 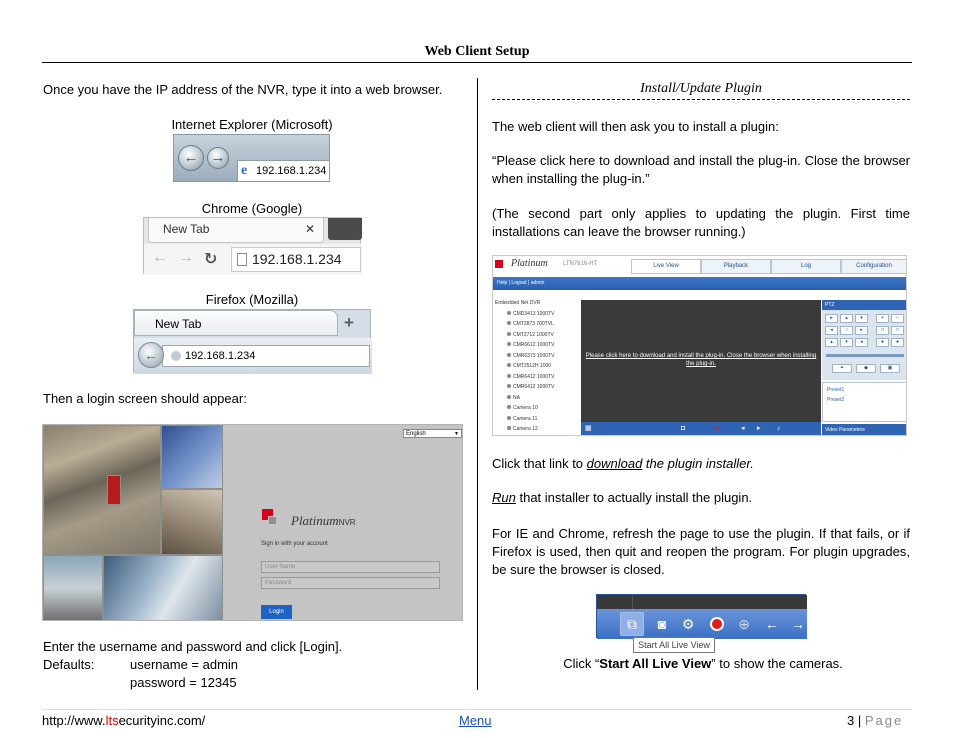 What do you see at coordinates (866, 368) in the screenshot?
I see `wiper-icon: ◆` at bounding box center [866, 368].